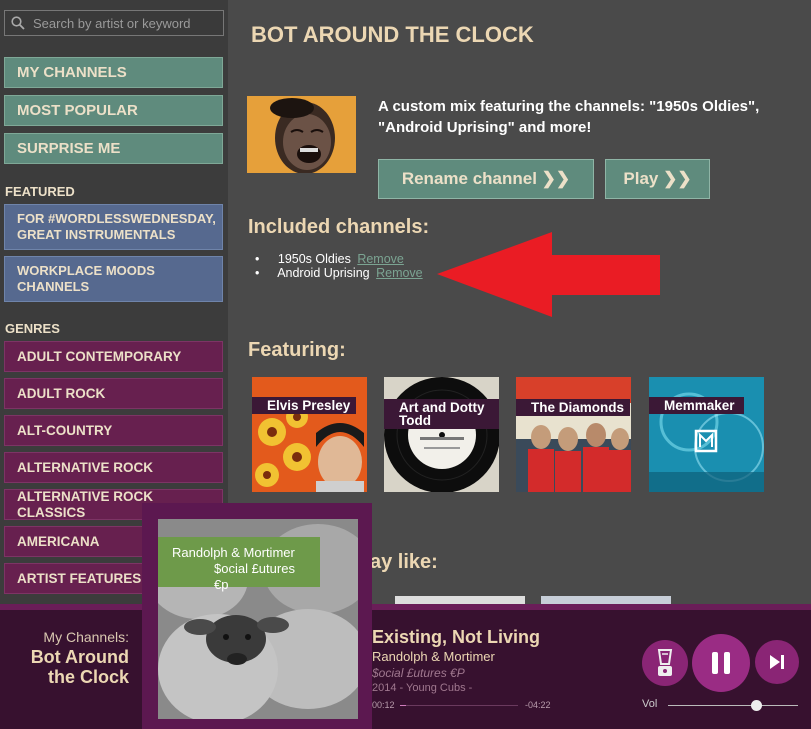  Describe the element at coordinates (548, 274) in the screenshot. I see `red-arrow-annotation` at that location.